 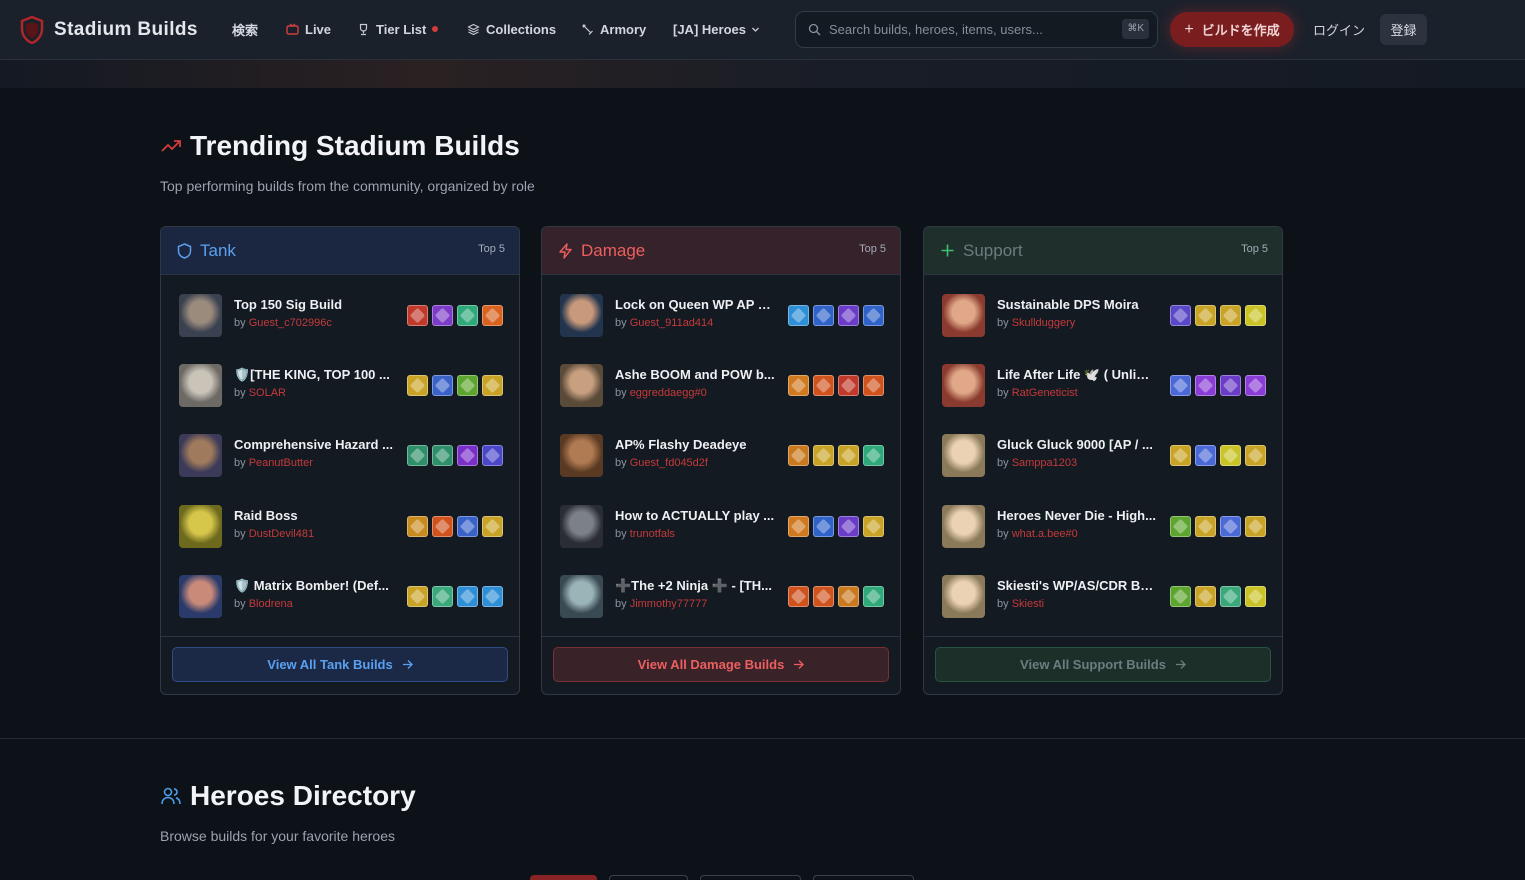 I want to click on author-link: eggreddaegg#0, so click(x=668, y=393).